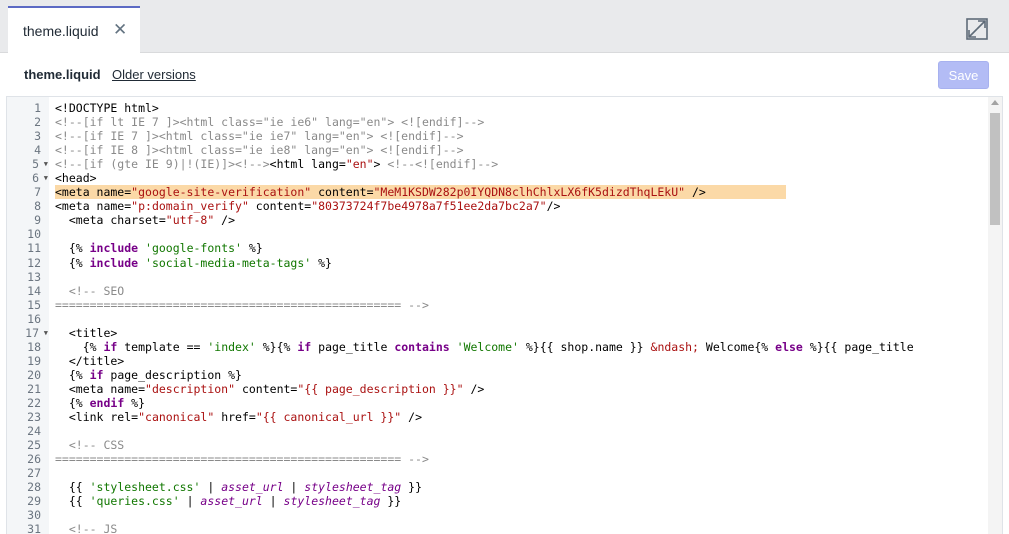 The height and width of the screenshot is (534, 1009). What do you see at coordinates (34, 445) in the screenshot?
I see `line-number: 25` at bounding box center [34, 445].